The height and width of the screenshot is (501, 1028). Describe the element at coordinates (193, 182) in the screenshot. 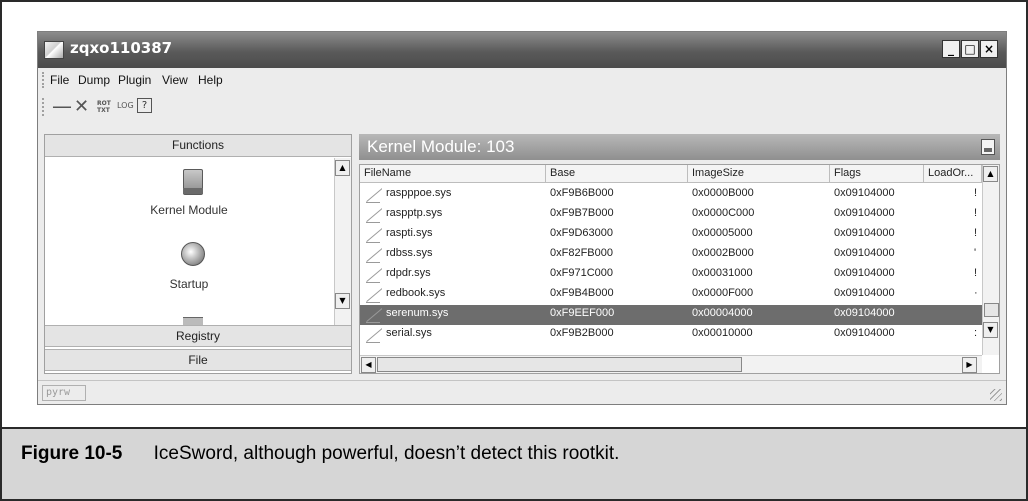

I see `kernel-module-icon` at that location.